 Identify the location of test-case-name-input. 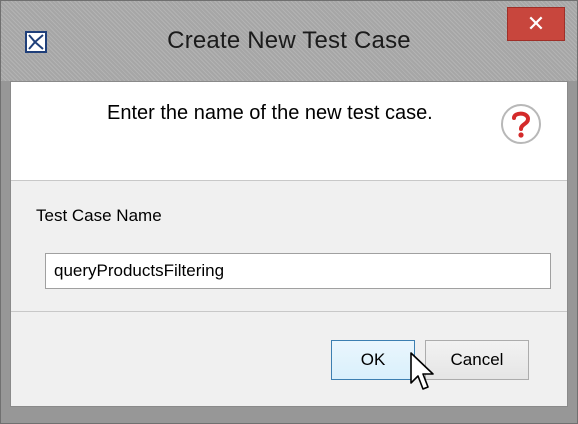
(298, 271).